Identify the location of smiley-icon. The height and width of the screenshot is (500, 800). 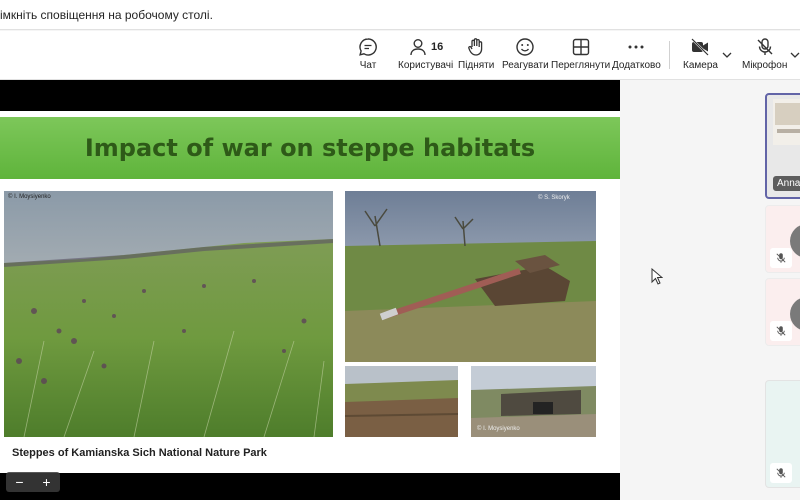
(525, 47).